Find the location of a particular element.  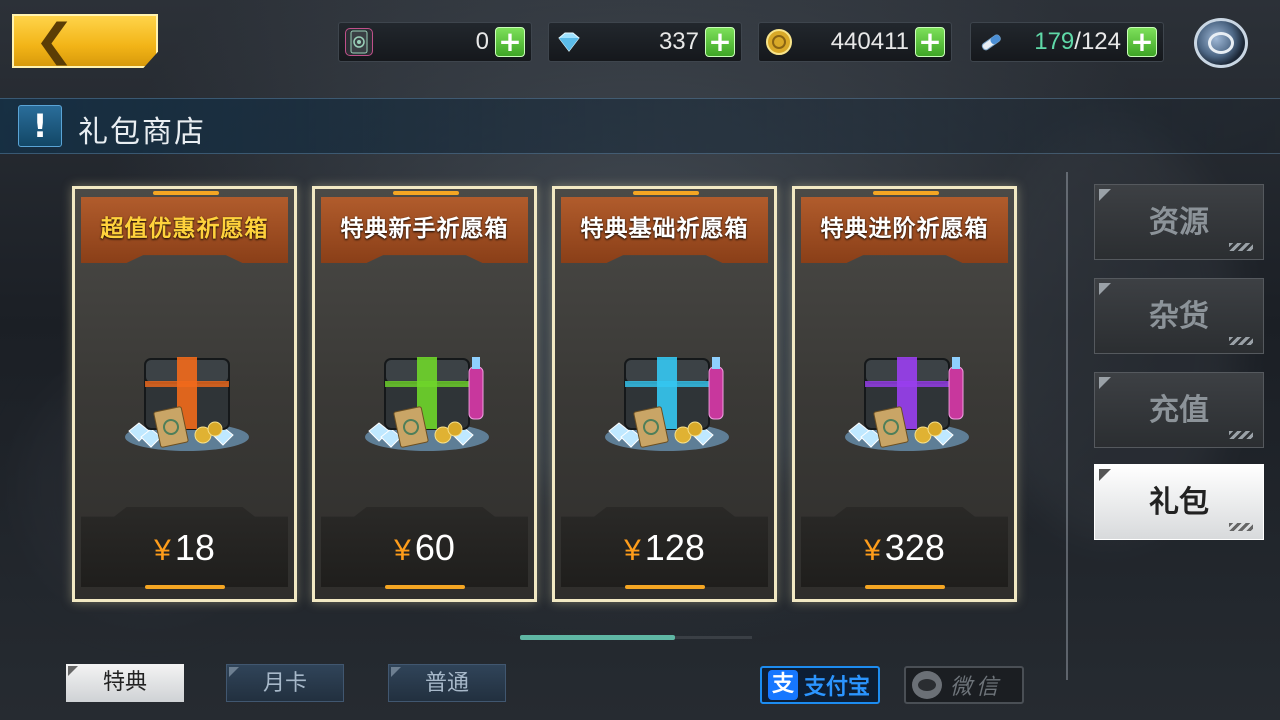

gift-pack-card: 超值优惠祈愿箱 ¥18 is located at coordinates (184, 394).